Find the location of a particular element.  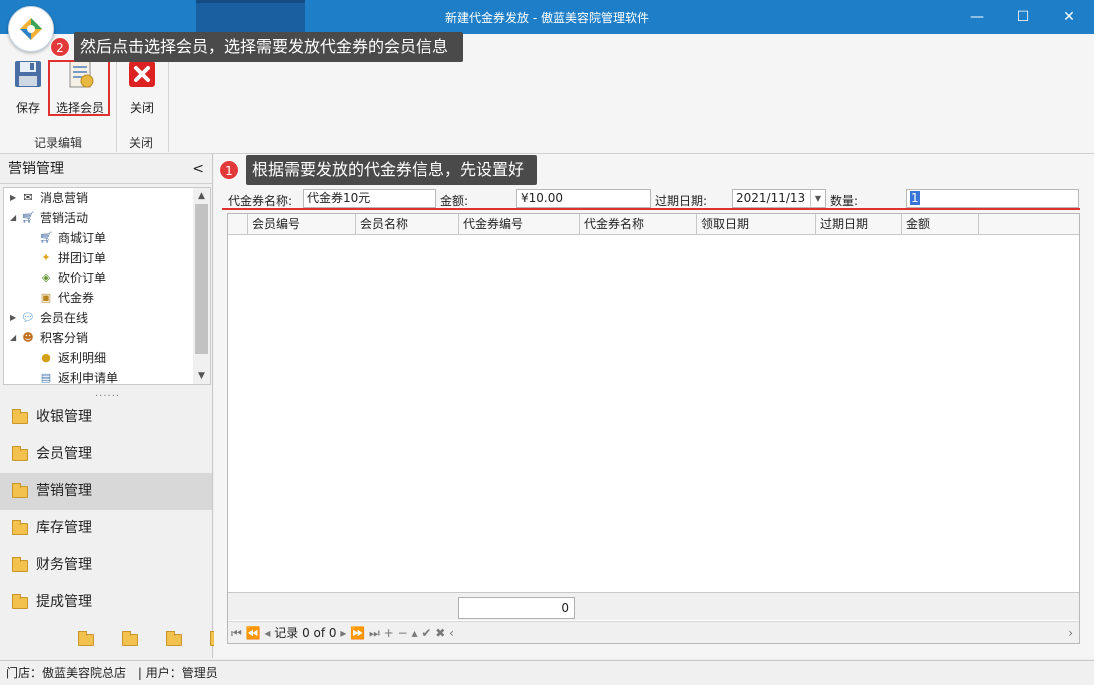

last-record-icon: ⏭ is located at coordinates (374, 633).